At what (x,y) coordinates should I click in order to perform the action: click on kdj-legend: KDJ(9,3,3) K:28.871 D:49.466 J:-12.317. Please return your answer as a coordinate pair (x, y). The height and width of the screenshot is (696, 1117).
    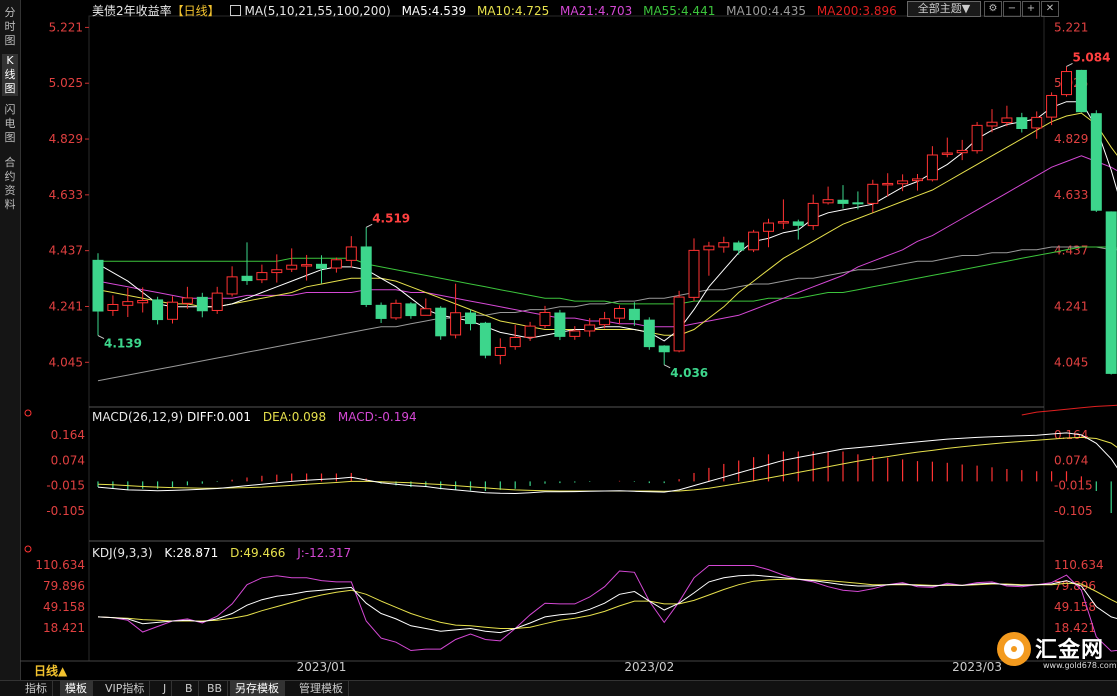
    Looking at the image, I should click on (225, 553).